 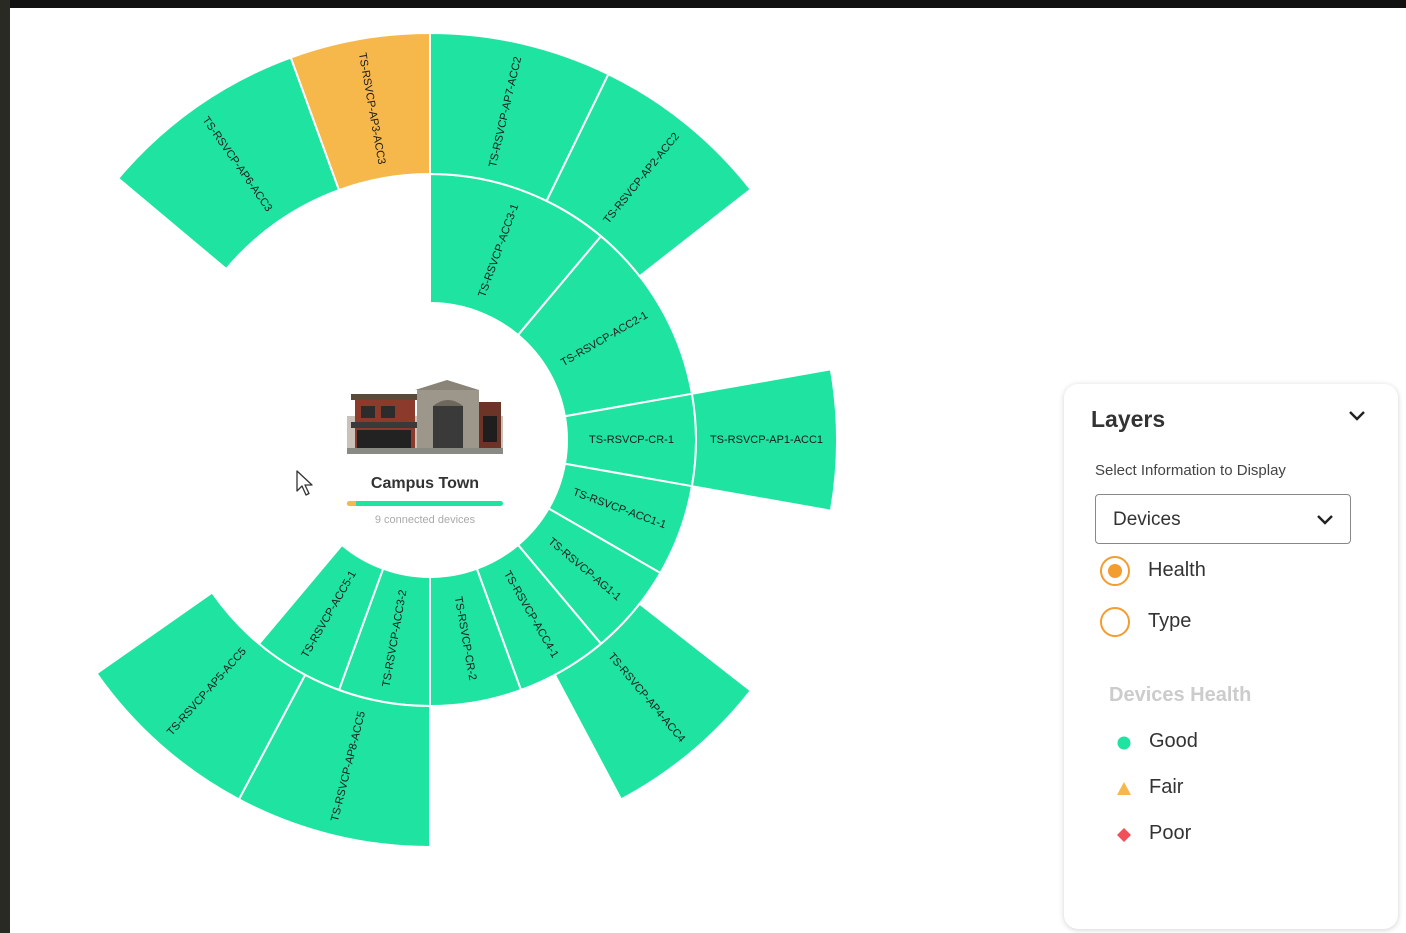 I want to click on legend-title: Devices Health, so click(x=1180, y=695).